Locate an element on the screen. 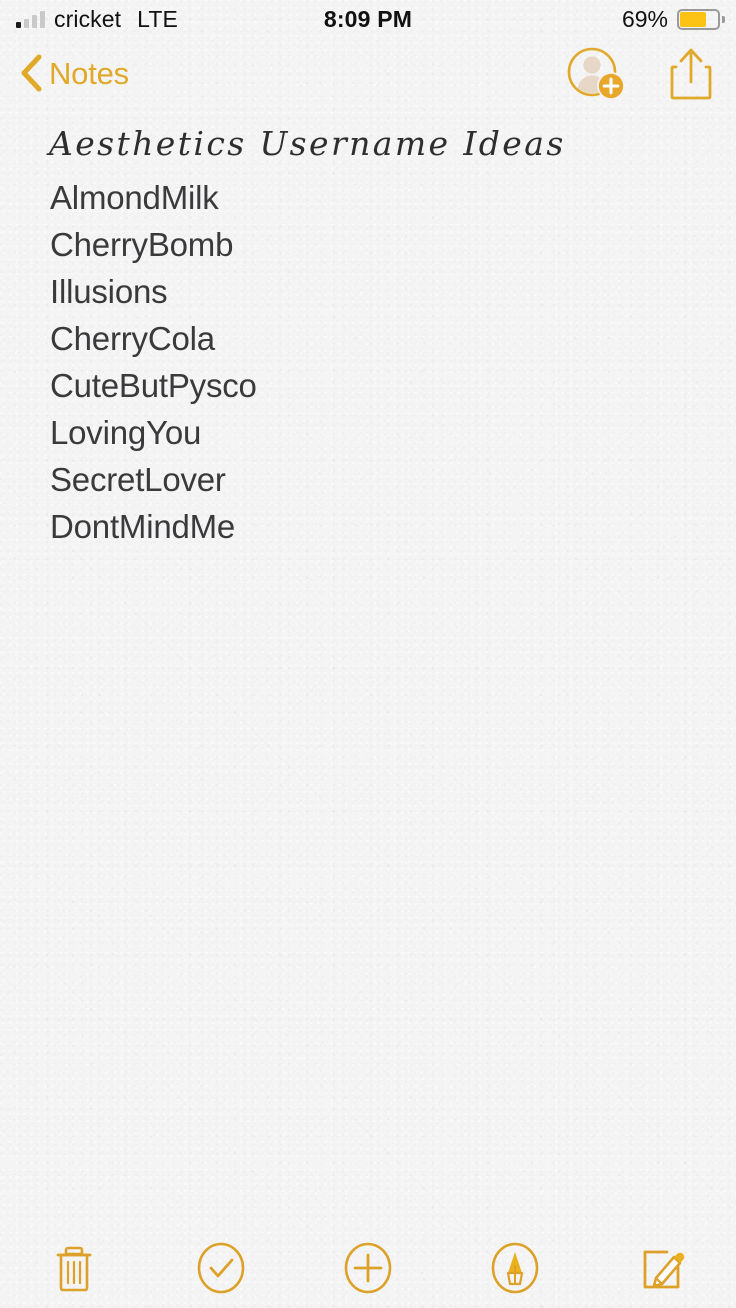  clock-label: 8:09 PM is located at coordinates (368, 18).